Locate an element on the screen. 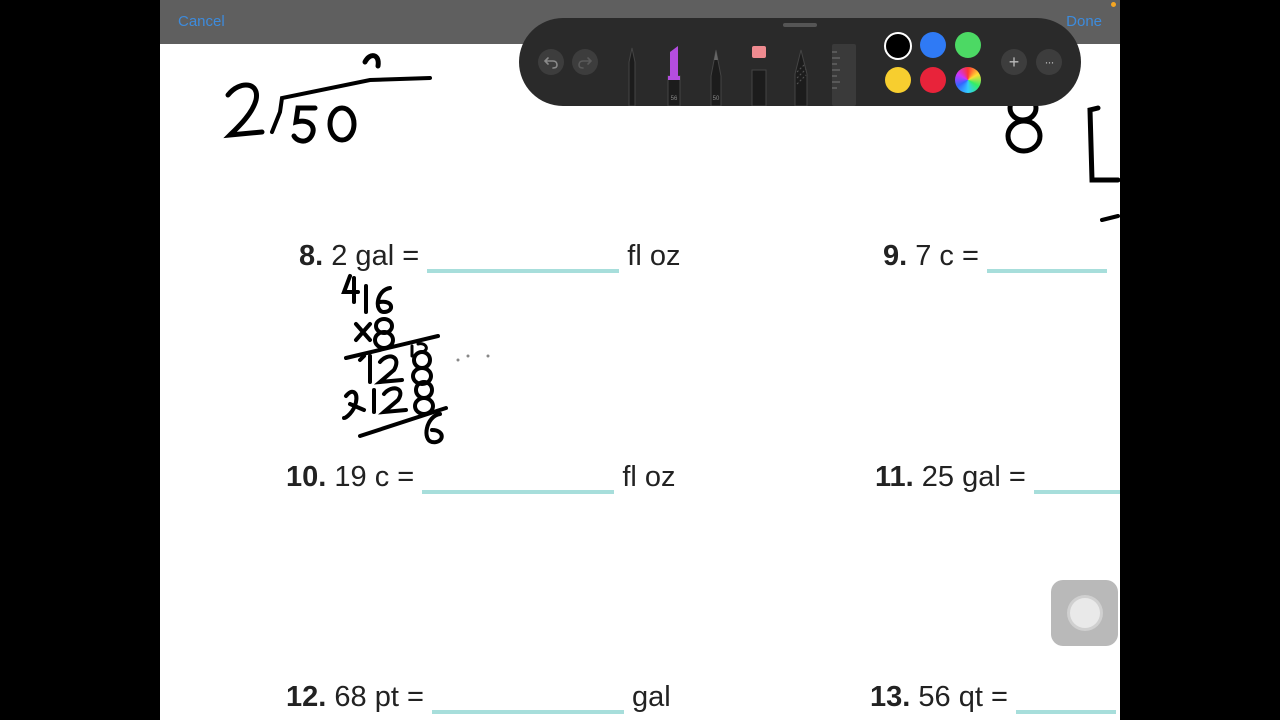  tool-palette: 56 50 + ··· is located at coordinates (800, 62).